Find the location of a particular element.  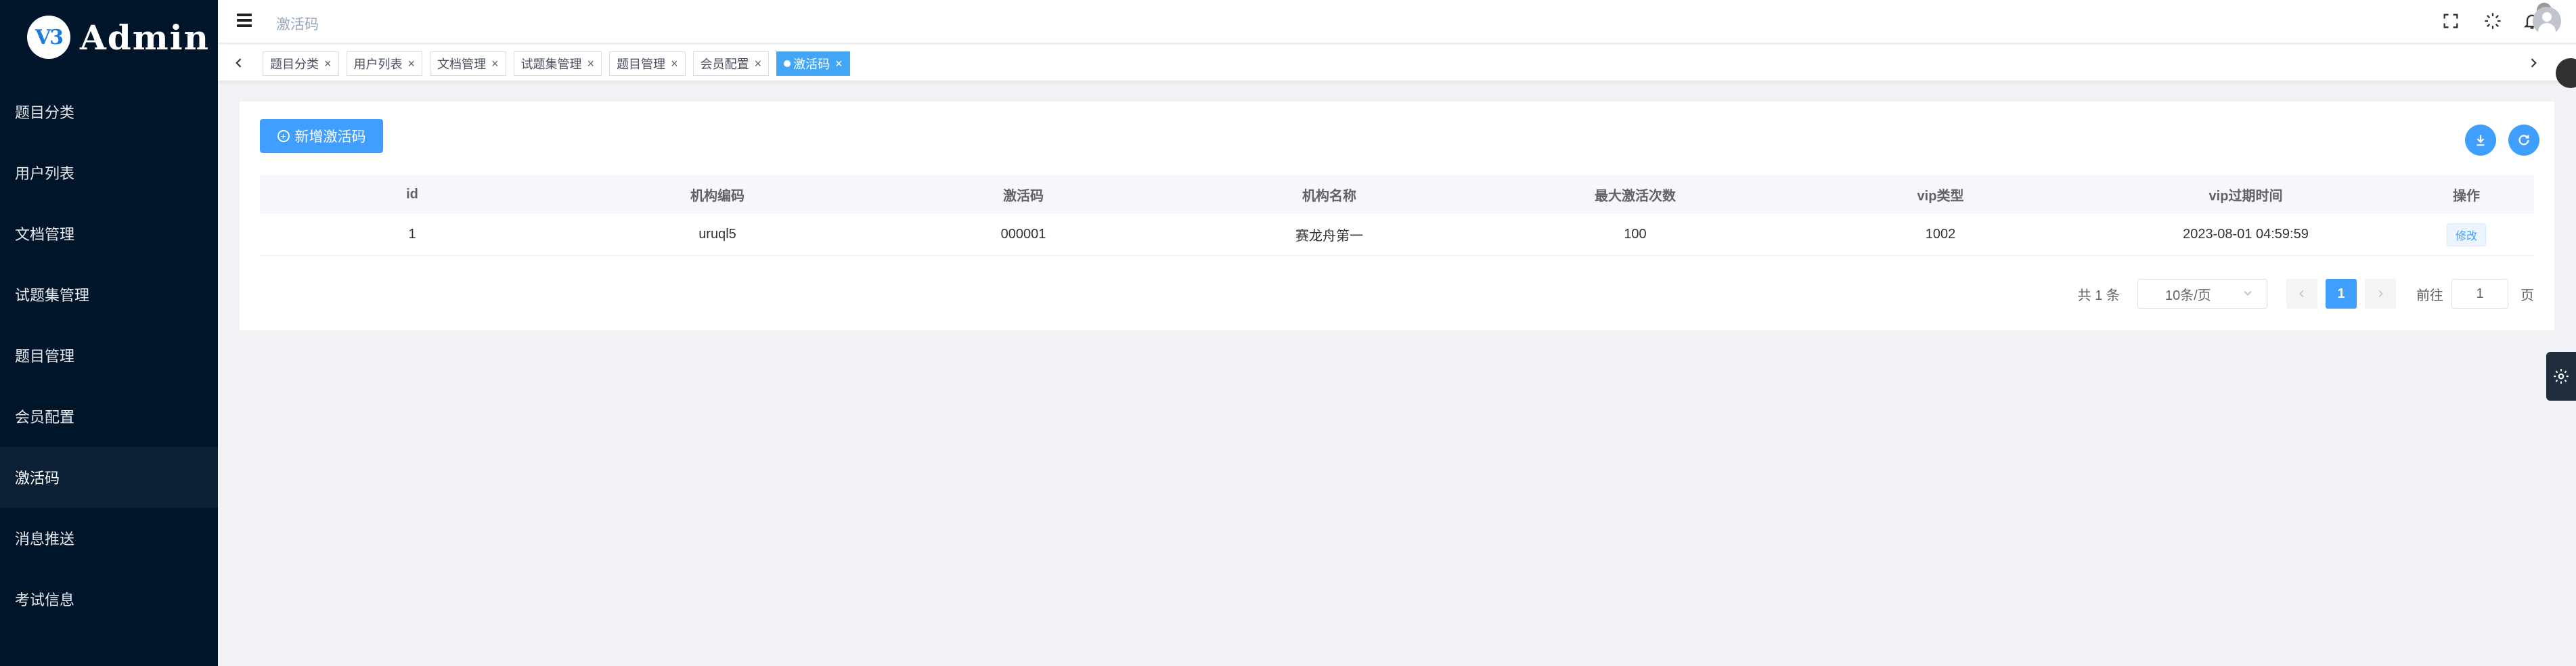

sidebar-item-question-sets: 试题集管理 is located at coordinates (109, 294).